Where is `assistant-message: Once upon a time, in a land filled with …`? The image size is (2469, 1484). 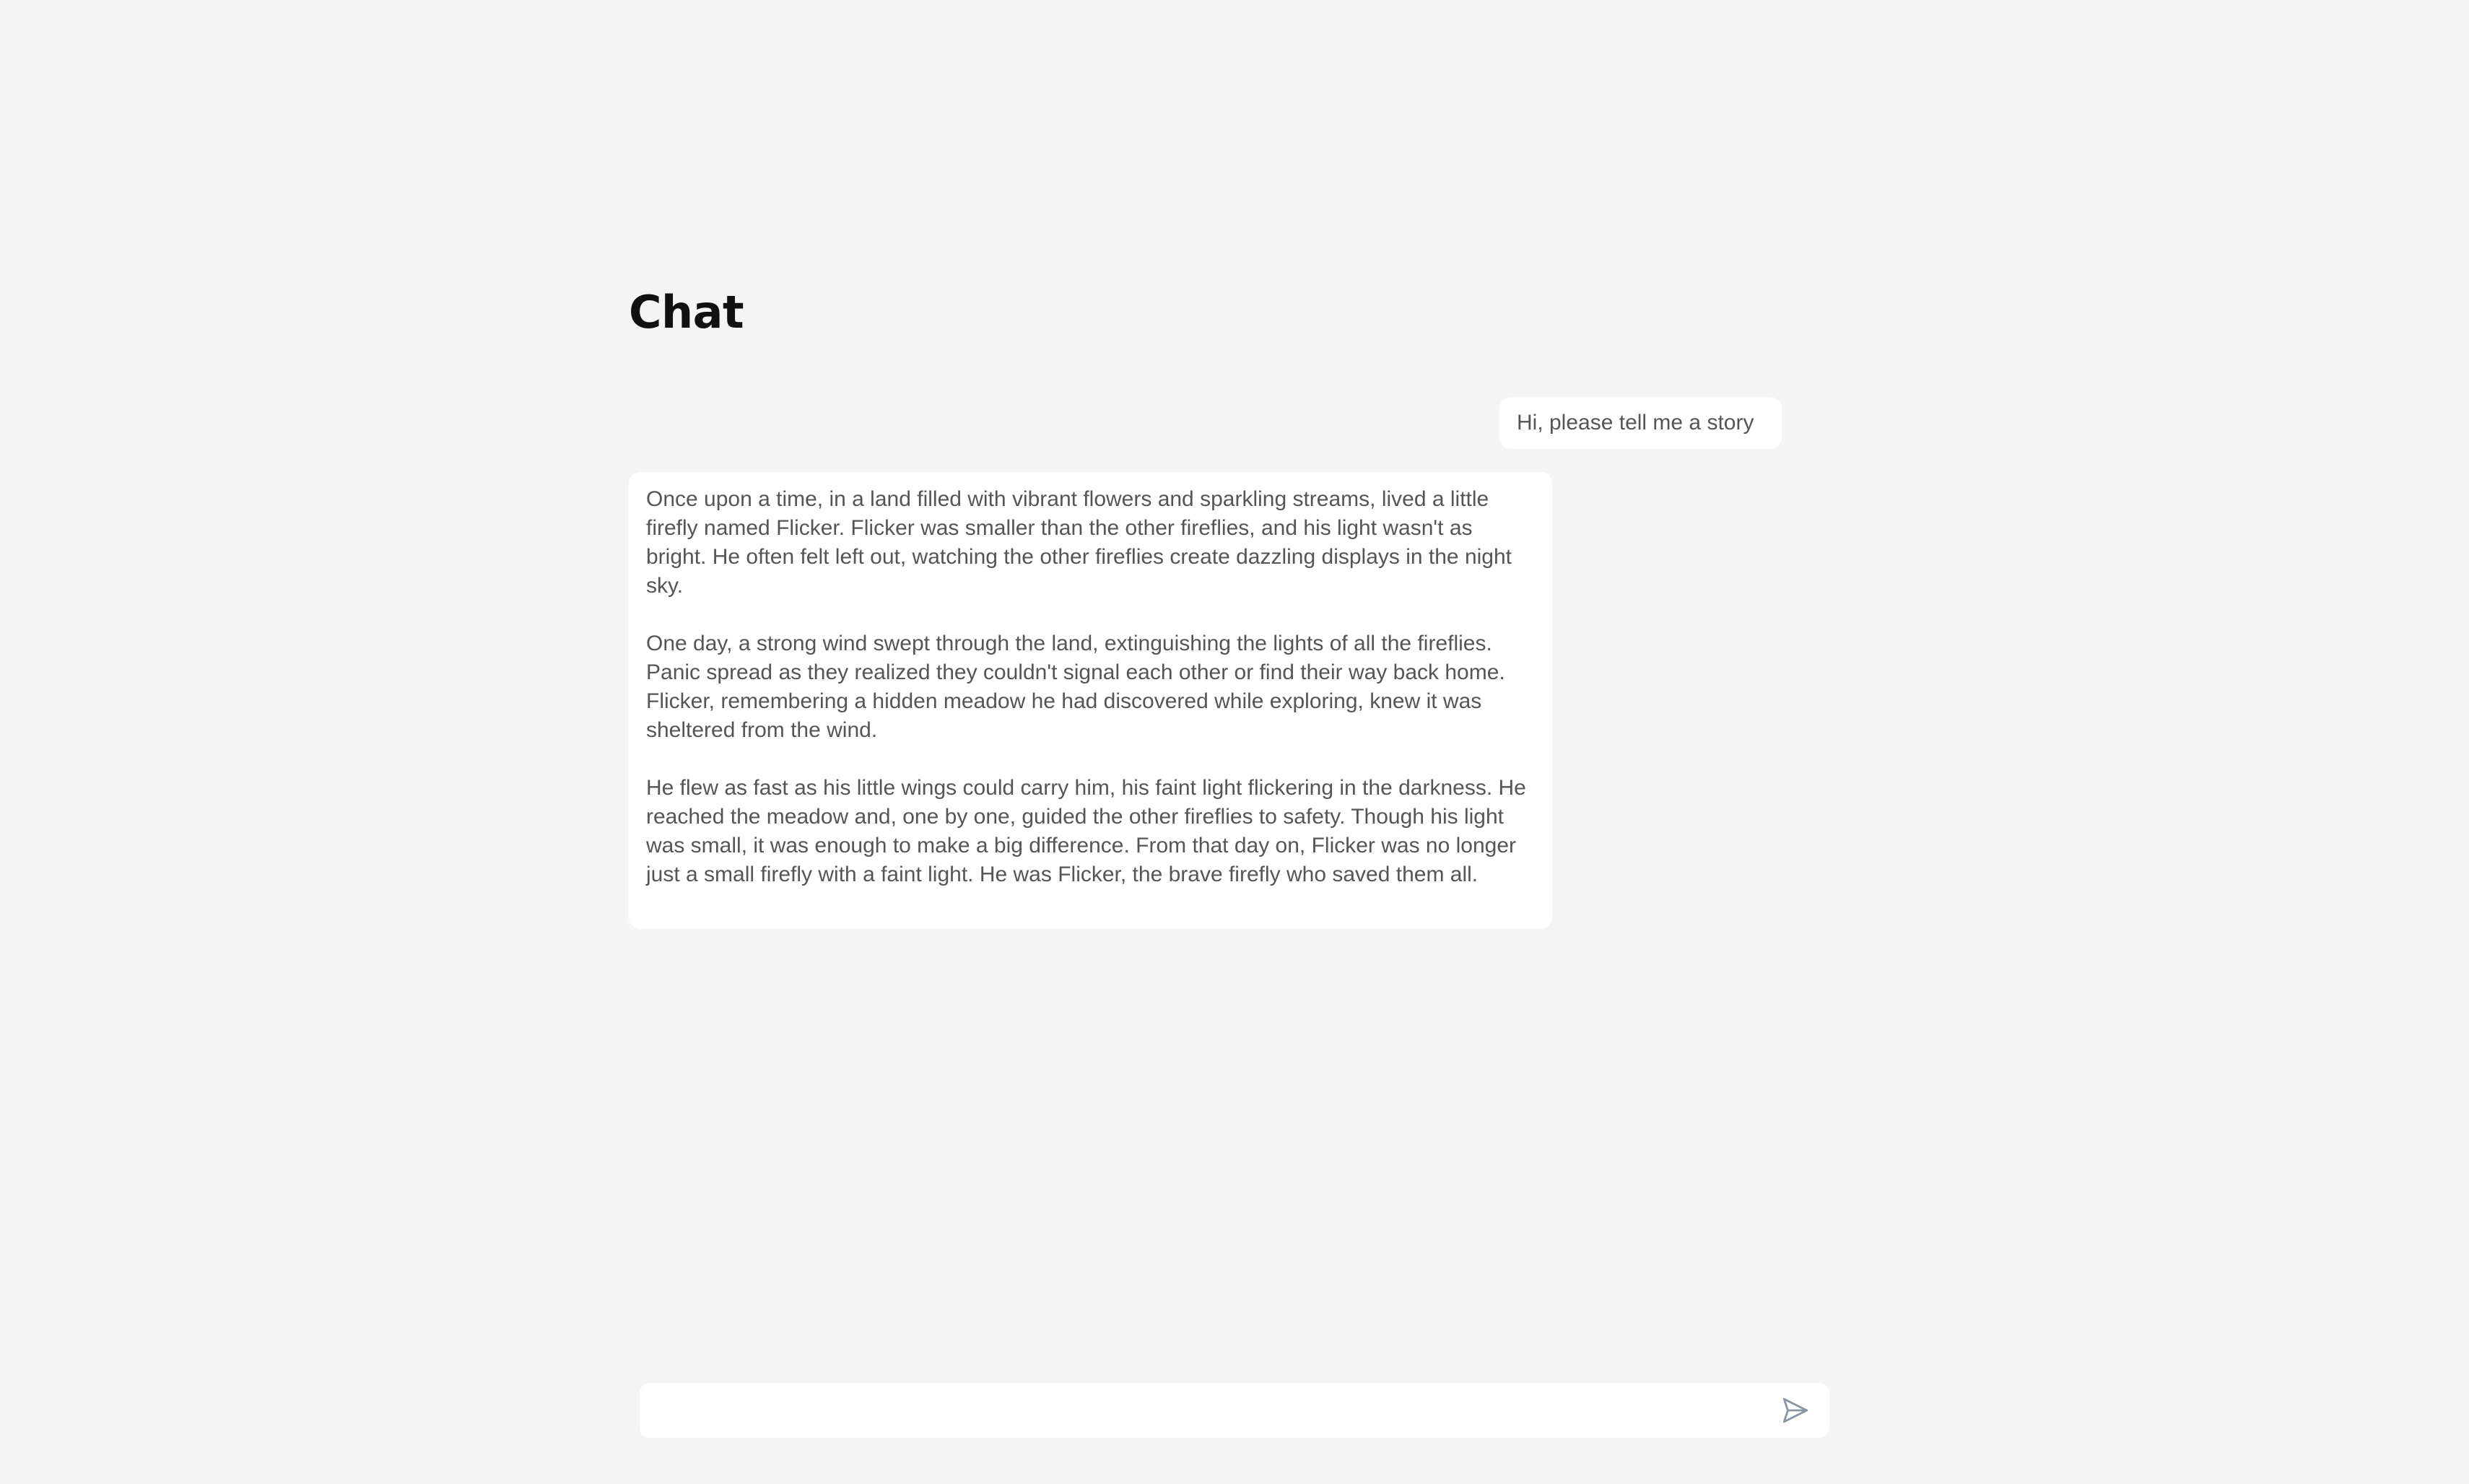
assistant-message: Once upon a time, in a land filled with … is located at coordinates (1091, 700).